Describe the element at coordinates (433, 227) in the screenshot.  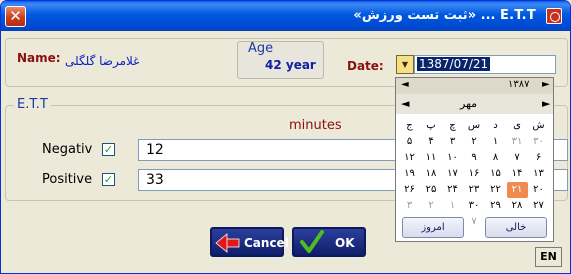
I see `today-button: امروز` at that location.